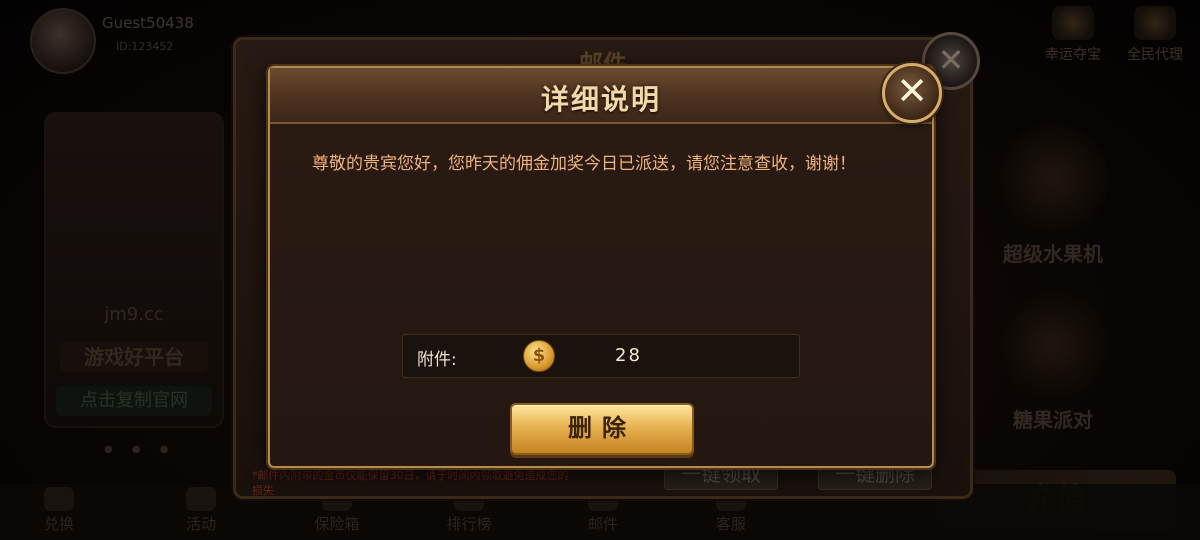  I want to click on attachment-amount: 28, so click(628, 355).